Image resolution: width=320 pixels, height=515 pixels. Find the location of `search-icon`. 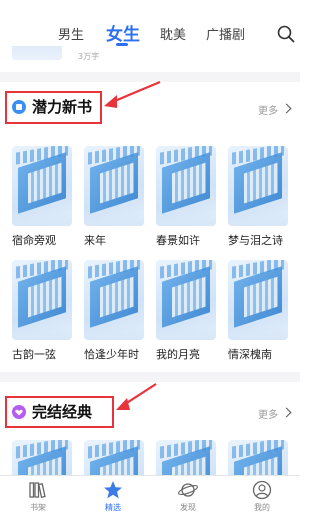

search-icon is located at coordinates (286, 34).